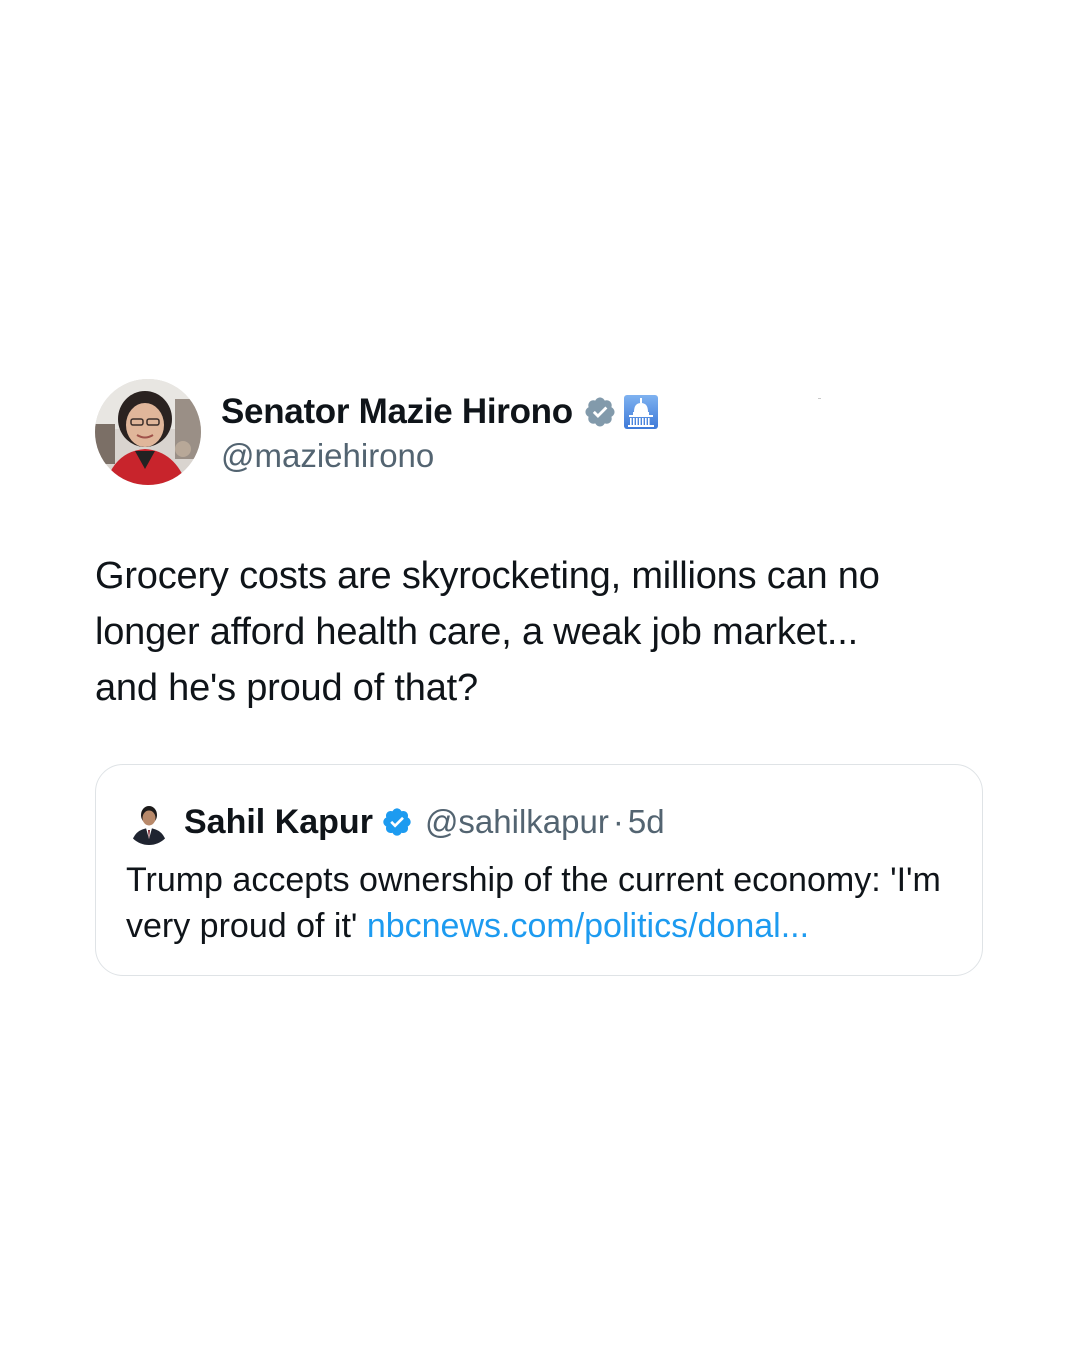 This screenshot has width=1080, height=1350. I want to click on quoted-handle: @sahilkapur, so click(517, 822).